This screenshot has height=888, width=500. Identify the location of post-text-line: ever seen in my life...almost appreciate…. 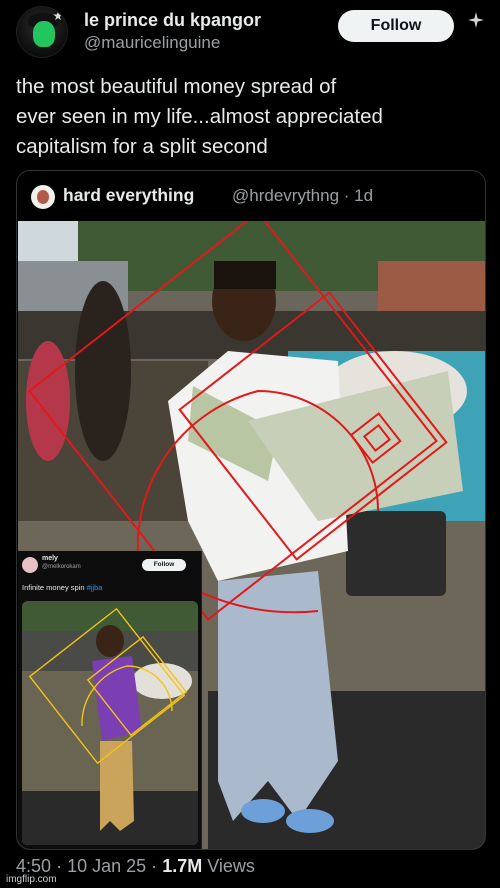
(199, 116).